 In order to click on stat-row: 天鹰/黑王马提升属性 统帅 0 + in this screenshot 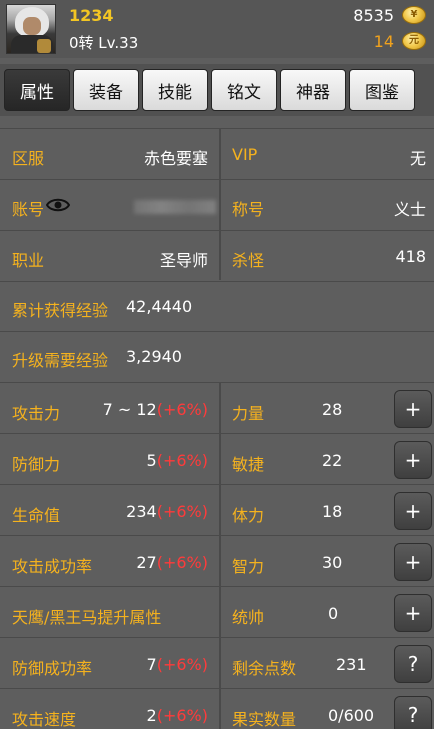, I will do `click(217, 611)`.